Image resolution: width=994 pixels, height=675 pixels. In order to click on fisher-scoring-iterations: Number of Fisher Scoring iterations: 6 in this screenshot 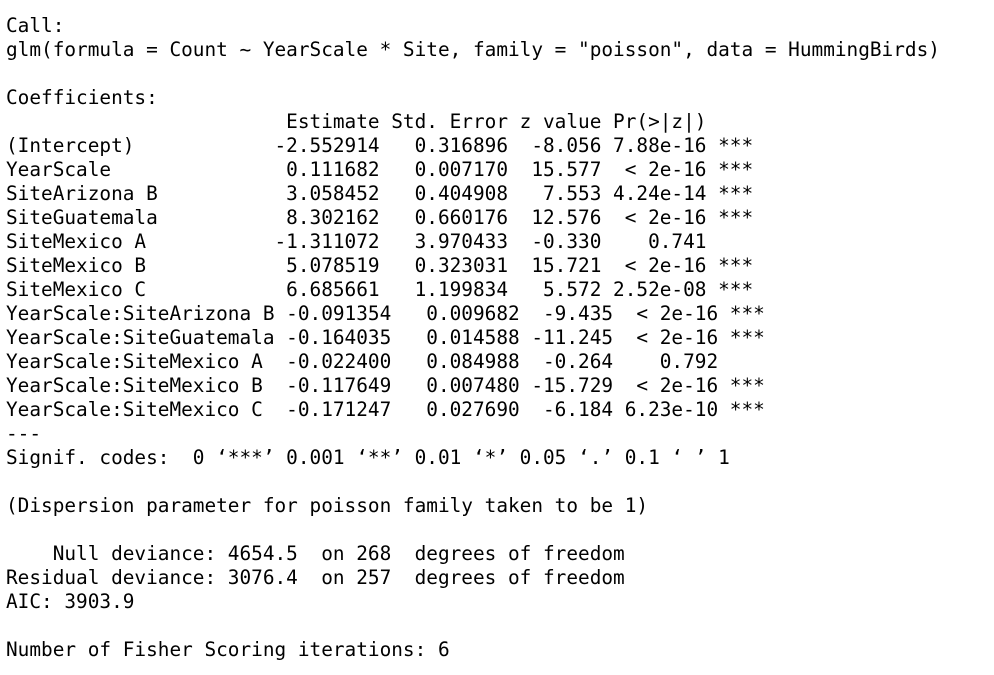, I will do `click(228, 649)`.